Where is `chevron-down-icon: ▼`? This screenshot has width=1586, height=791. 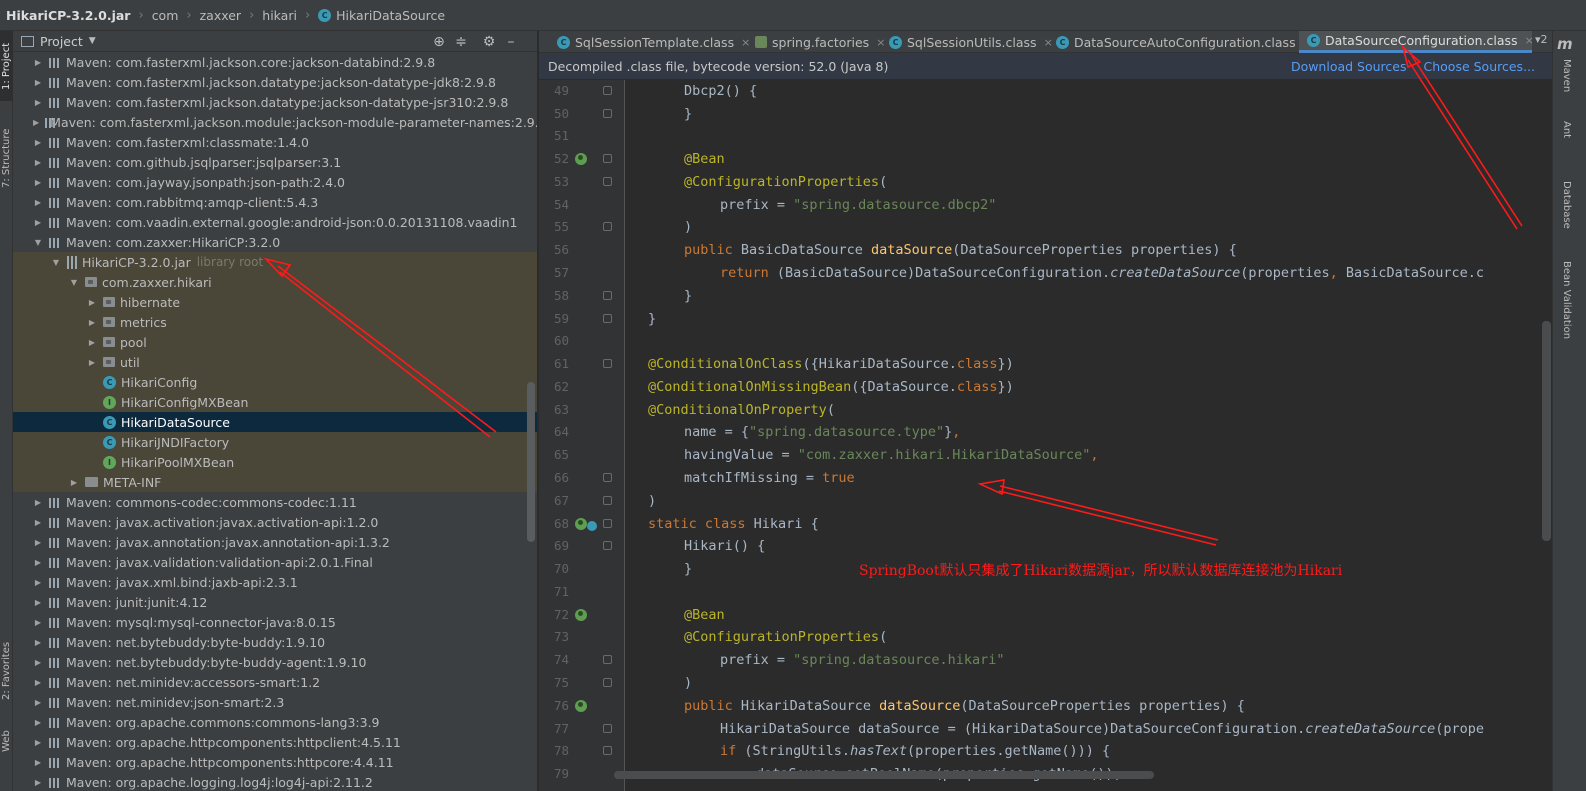 chevron-down-icon: ▼ is located at coordinates (92, 41).